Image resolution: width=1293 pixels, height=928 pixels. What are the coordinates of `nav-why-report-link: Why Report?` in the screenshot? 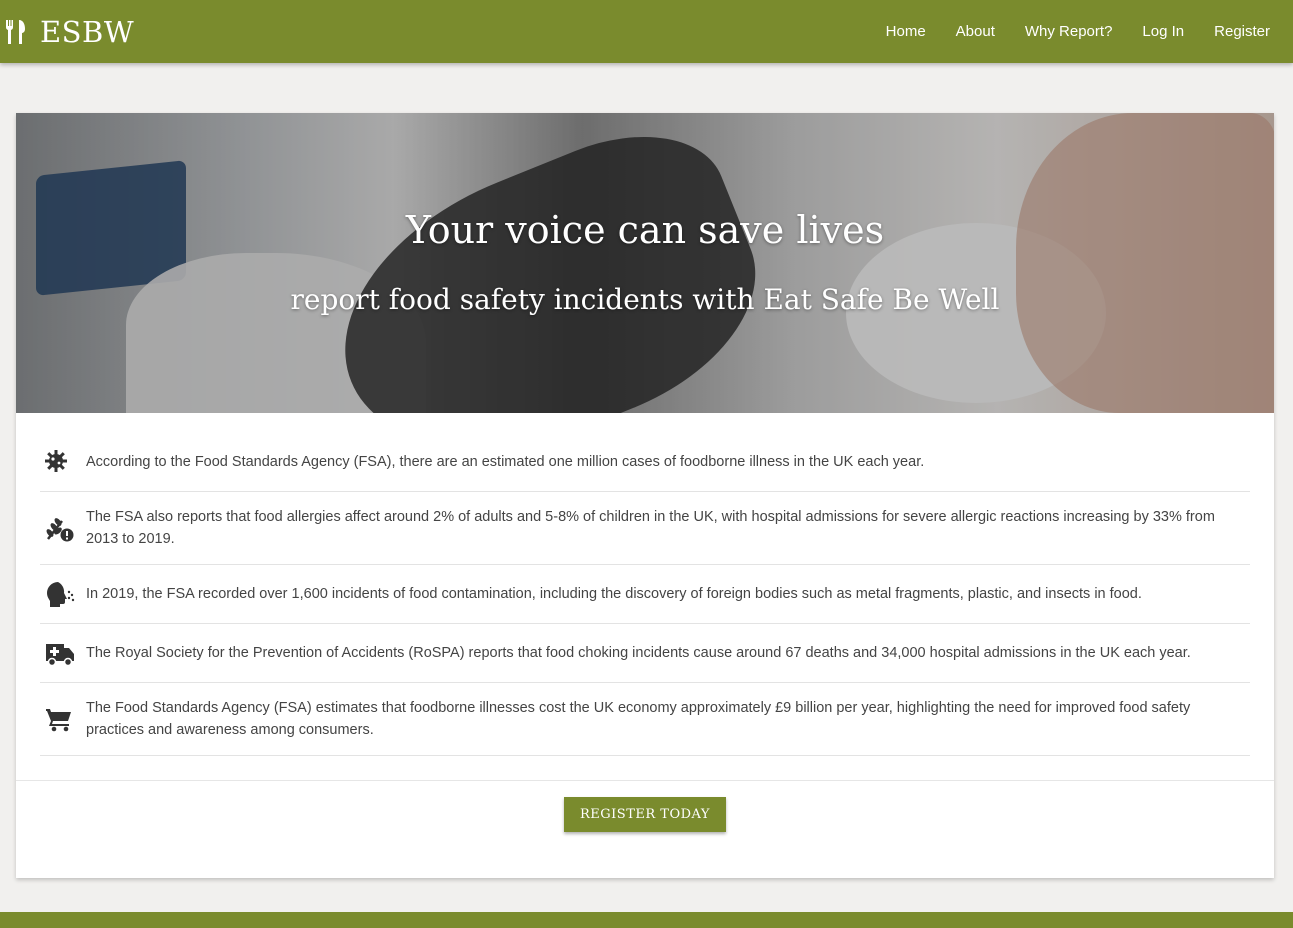 It's located at (1069, 31).